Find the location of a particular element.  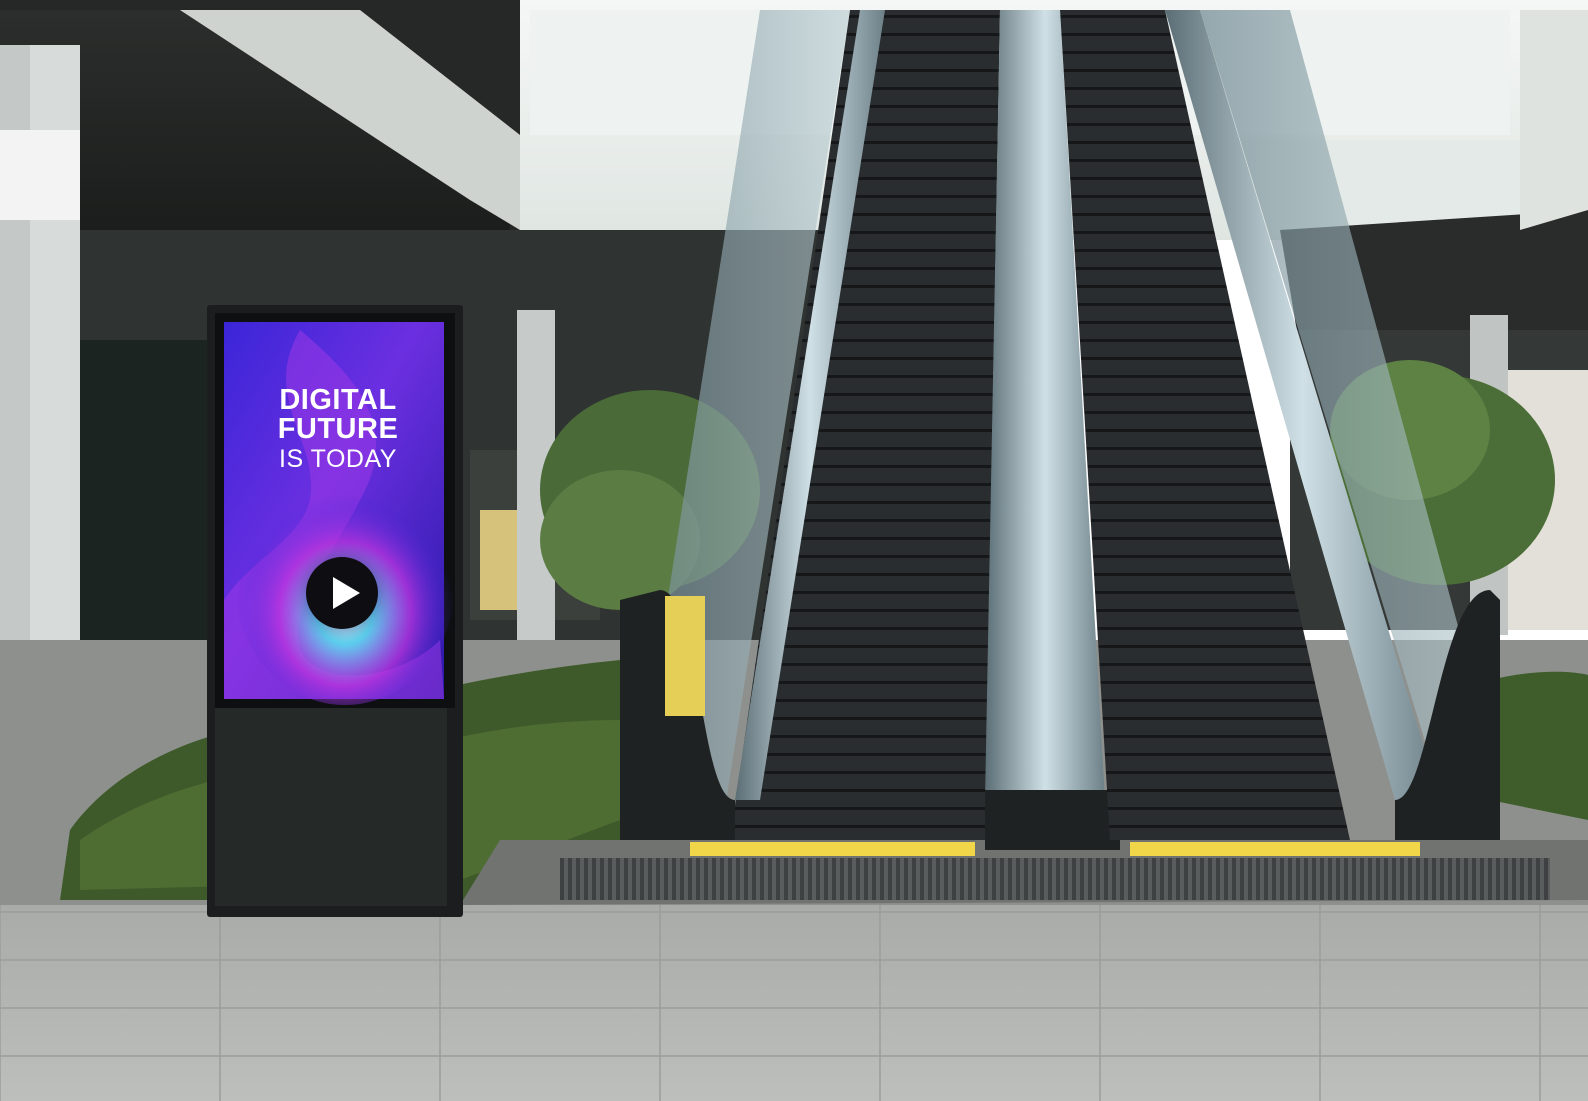

kiosk-headline: DIGITAL FUTURE IS TODAY is located at coordinates (338, 430).